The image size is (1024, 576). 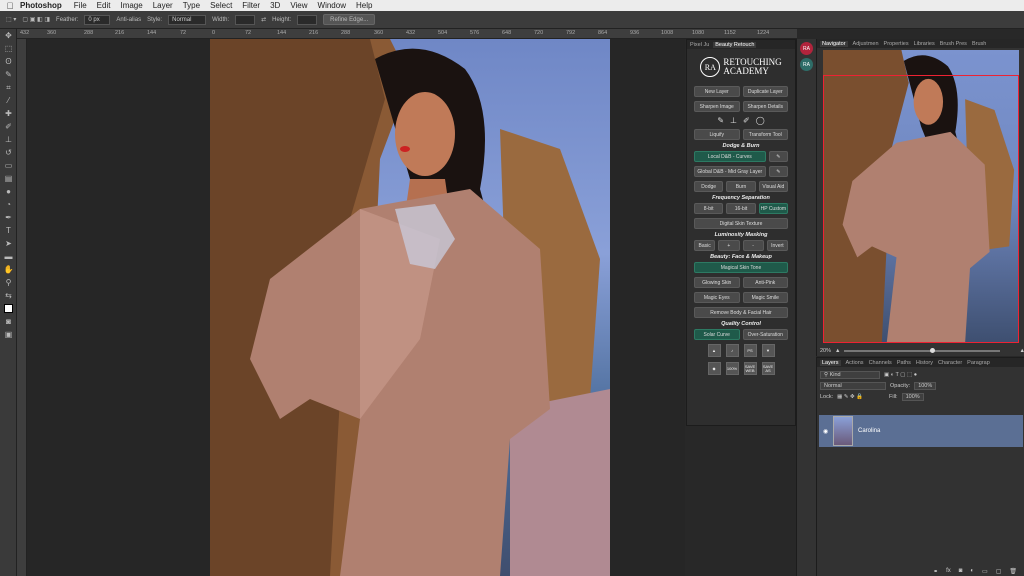 I want to click on layer-row: ◉ Carolina, so click(x=921, y=431).